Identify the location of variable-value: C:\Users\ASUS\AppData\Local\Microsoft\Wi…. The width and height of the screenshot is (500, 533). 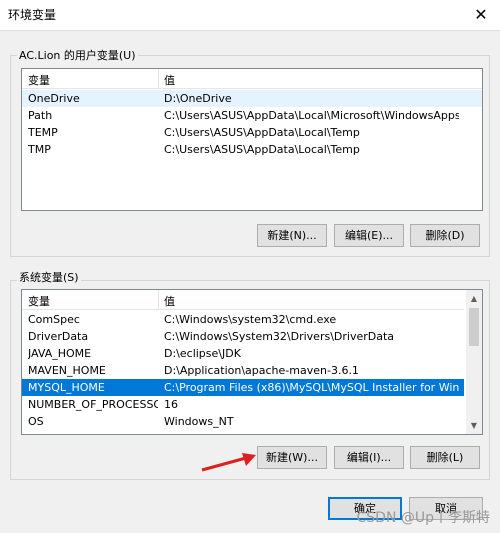
(311, 115).